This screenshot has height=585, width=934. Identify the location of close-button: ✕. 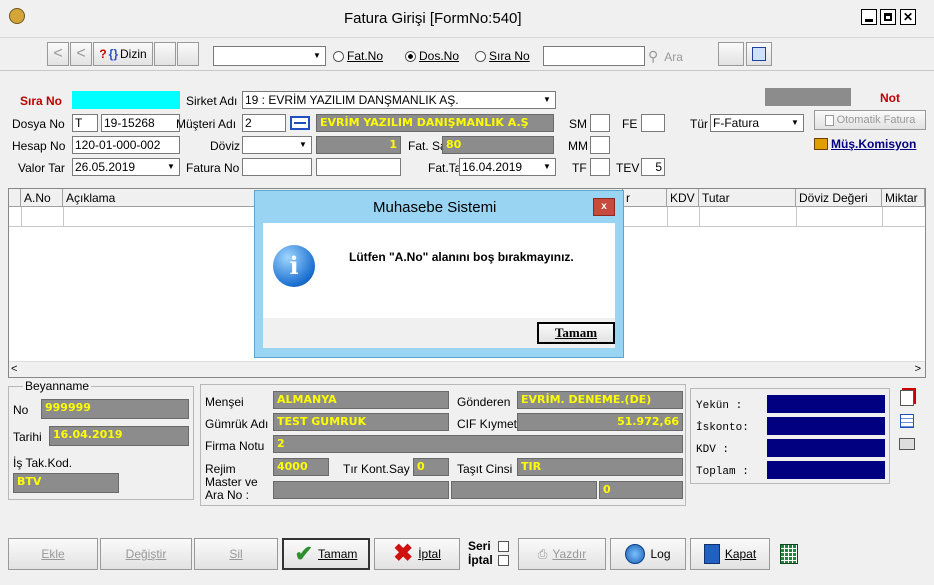
(908, 17).